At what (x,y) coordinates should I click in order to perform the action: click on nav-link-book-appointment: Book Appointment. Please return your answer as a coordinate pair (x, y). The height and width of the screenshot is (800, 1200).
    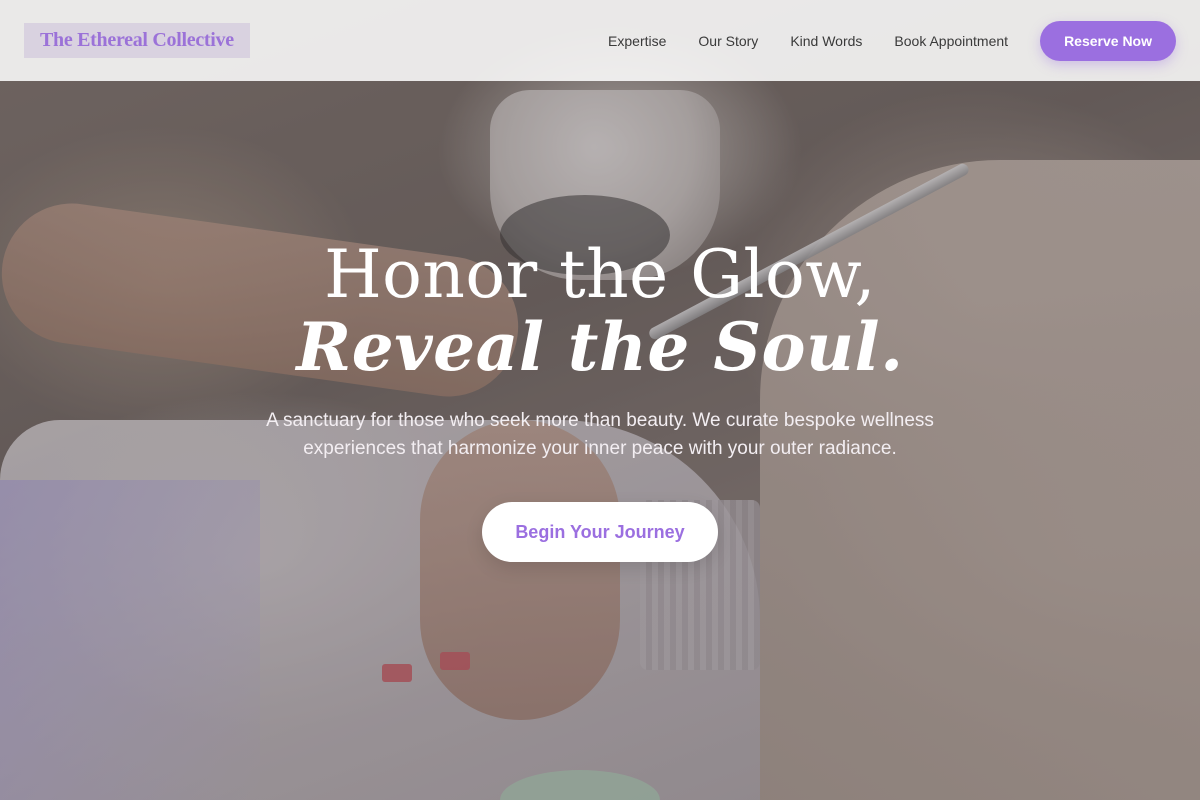
    Looking at the image, I should click on (951, 41).